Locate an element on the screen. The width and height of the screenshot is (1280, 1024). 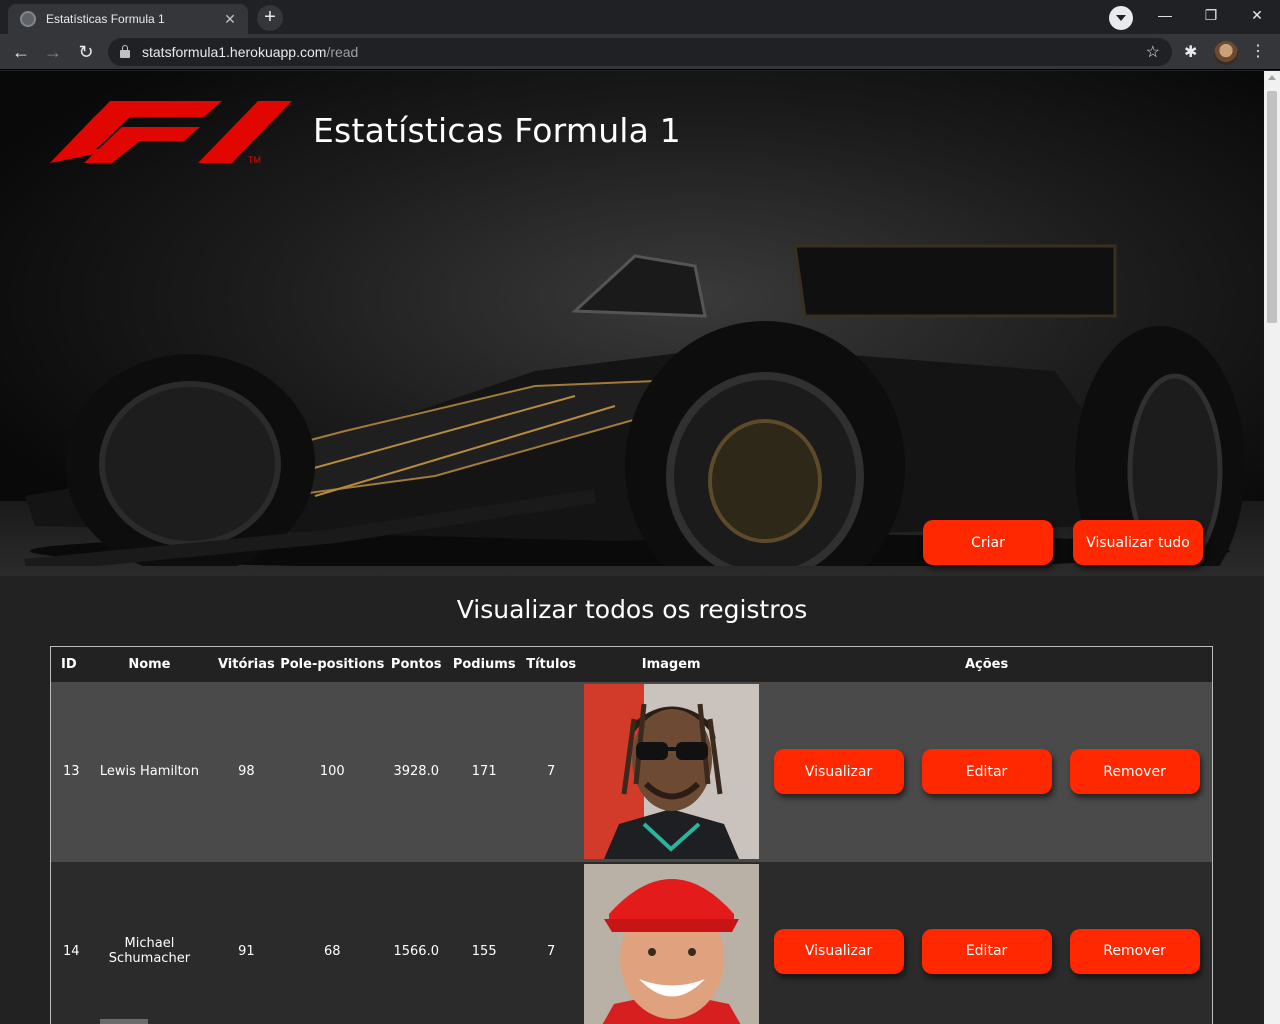
reload-icon: ↻ is located at coordinates (86, 52).